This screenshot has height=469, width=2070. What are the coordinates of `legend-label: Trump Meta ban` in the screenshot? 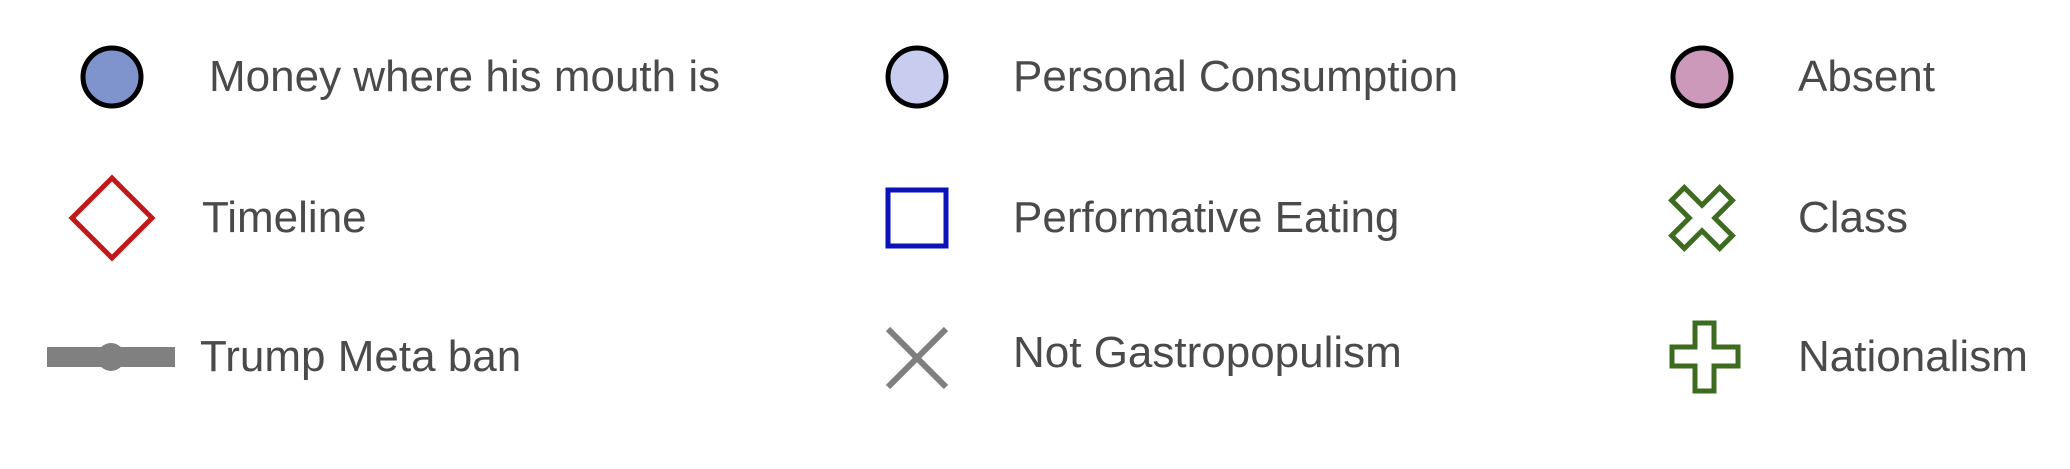 It's located at (361, 356).